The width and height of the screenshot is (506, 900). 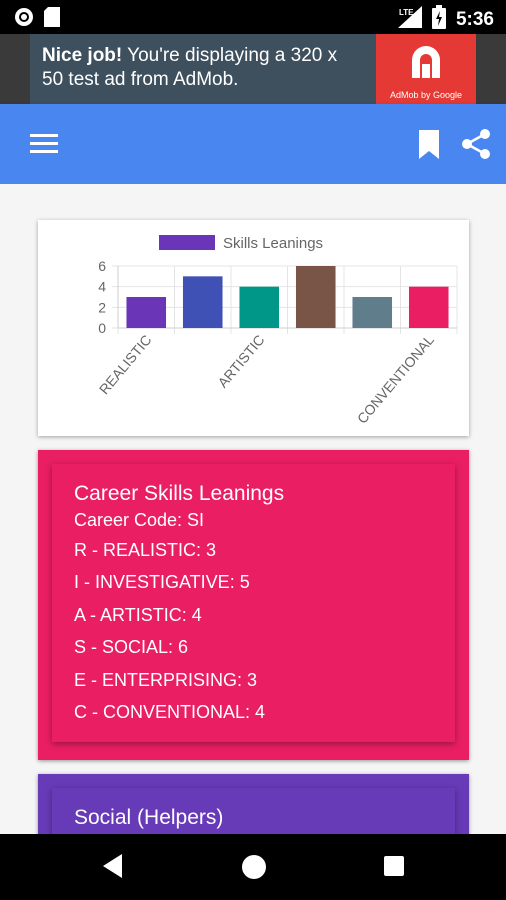 What do you see at coordinates (166, 679) in the screenshot?
I see `skill-item: E - ENTERPRISING: 3` at bounding box center [166, 679].